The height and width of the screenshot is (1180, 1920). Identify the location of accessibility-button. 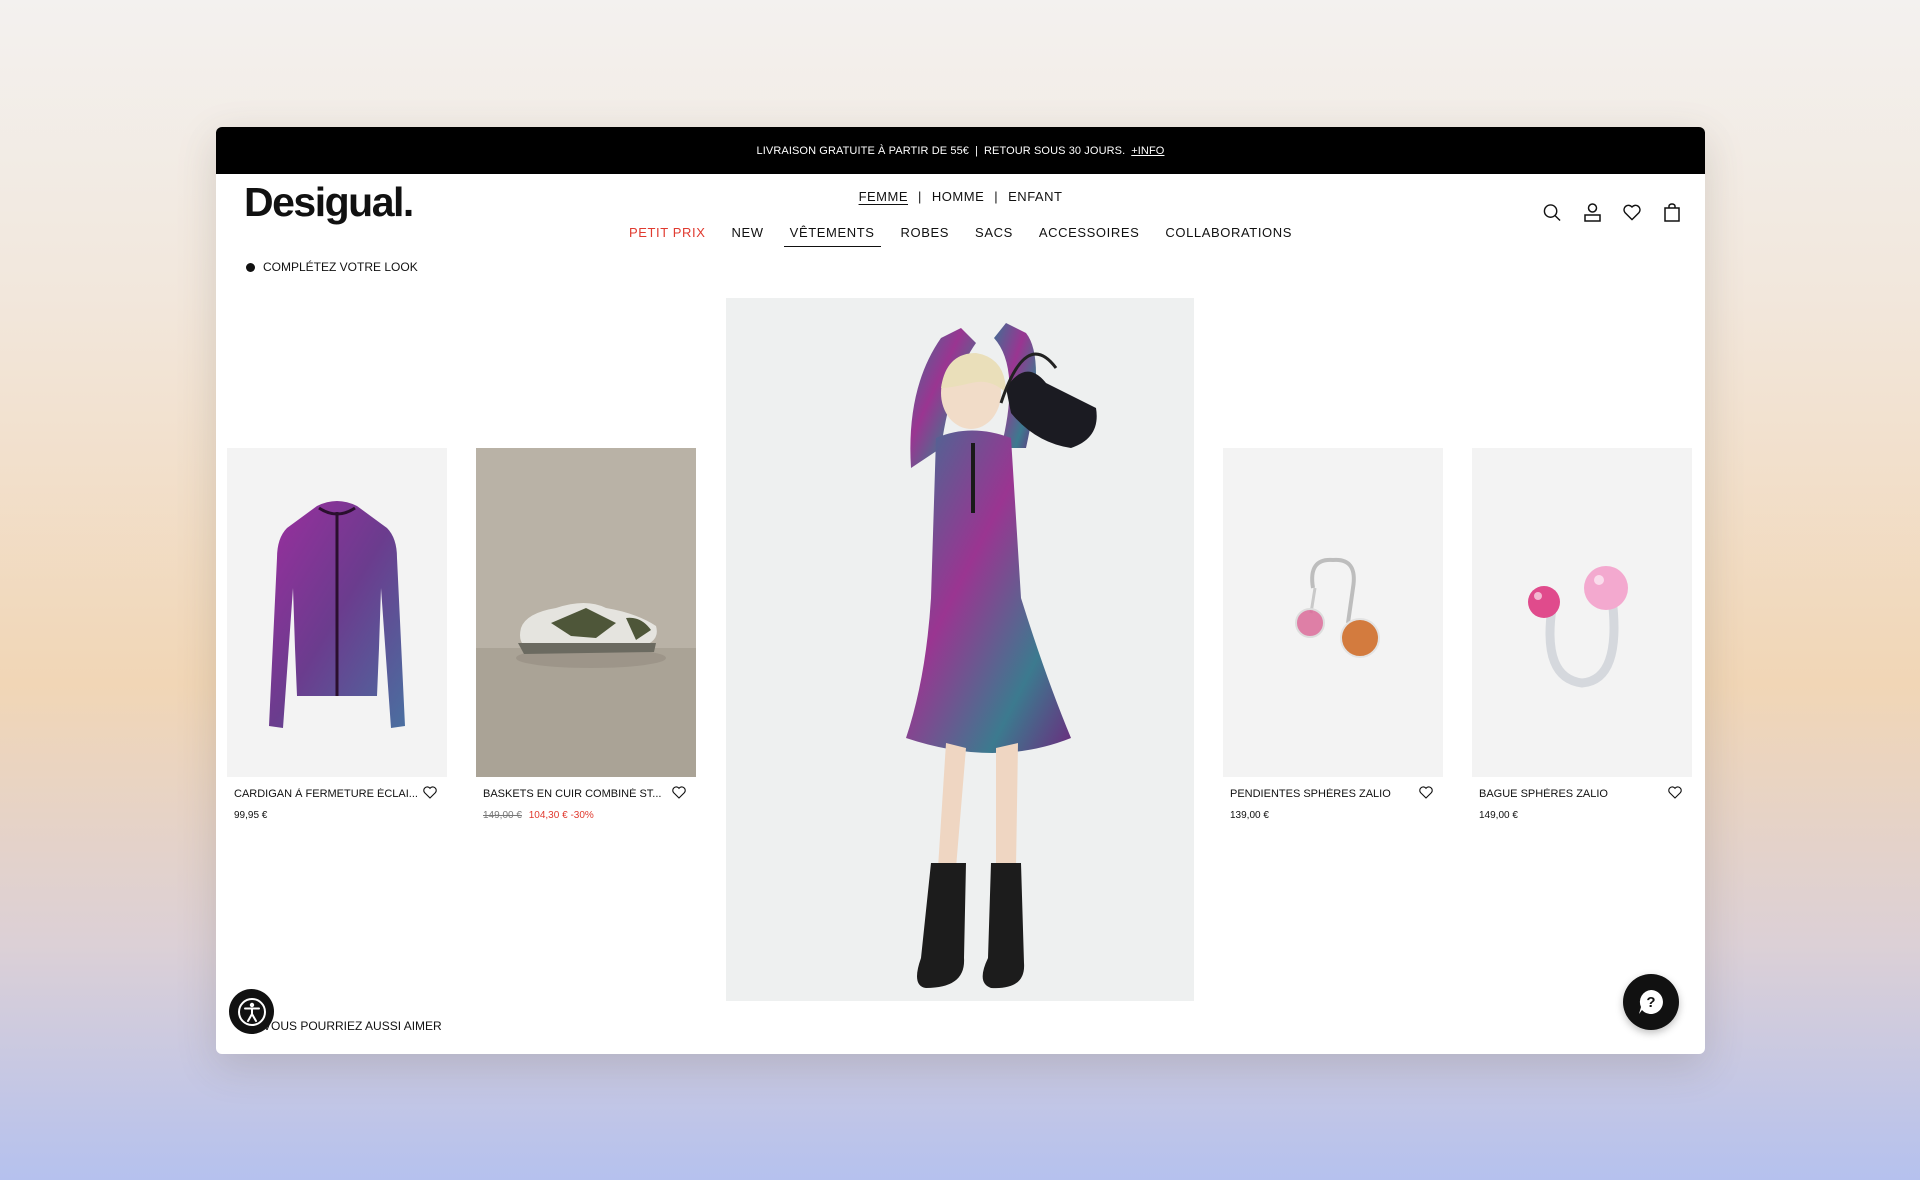
(251, 1011).